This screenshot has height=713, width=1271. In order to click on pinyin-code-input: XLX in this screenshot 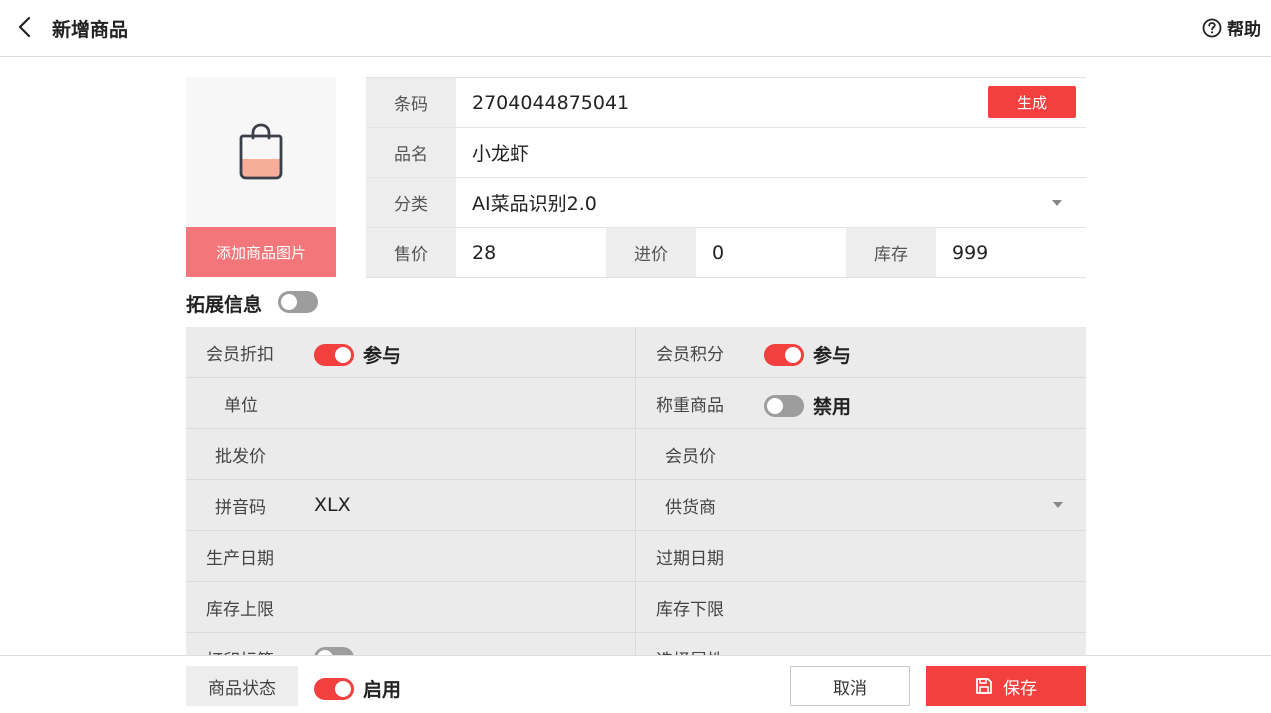, I will do `click(332, 505)`.